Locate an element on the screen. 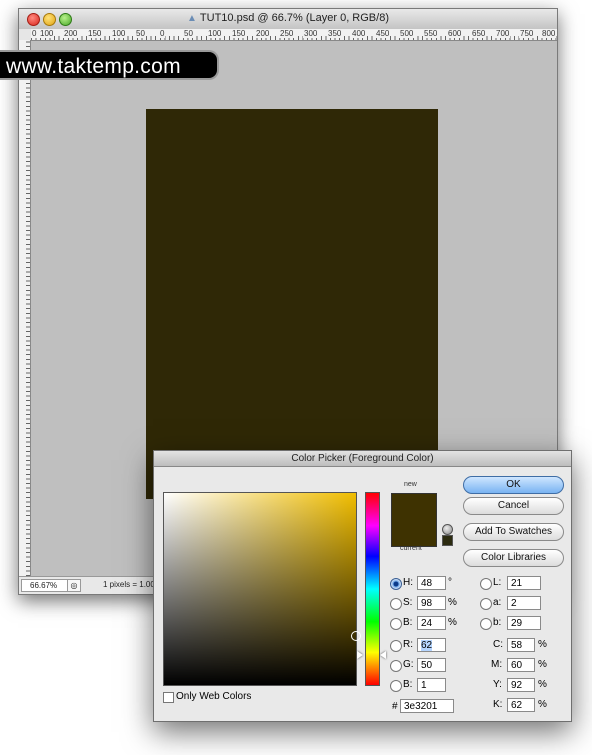 The width and height of the screenshot is (592, 755). brightness-row: B: 24 % is located at coordinates (426, 624).